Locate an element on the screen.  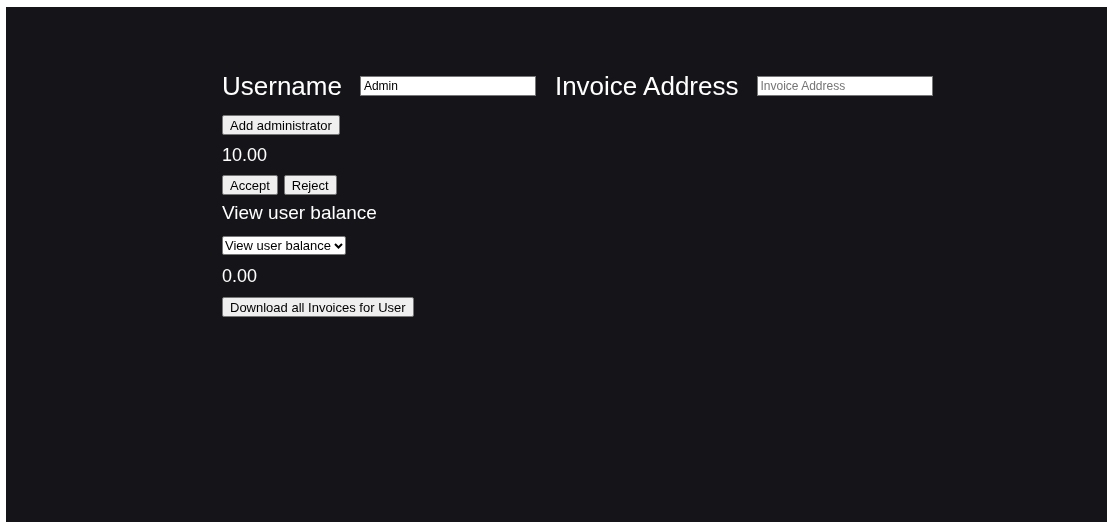
pending-amount: 10.00 is located at coordinates (245, 155).